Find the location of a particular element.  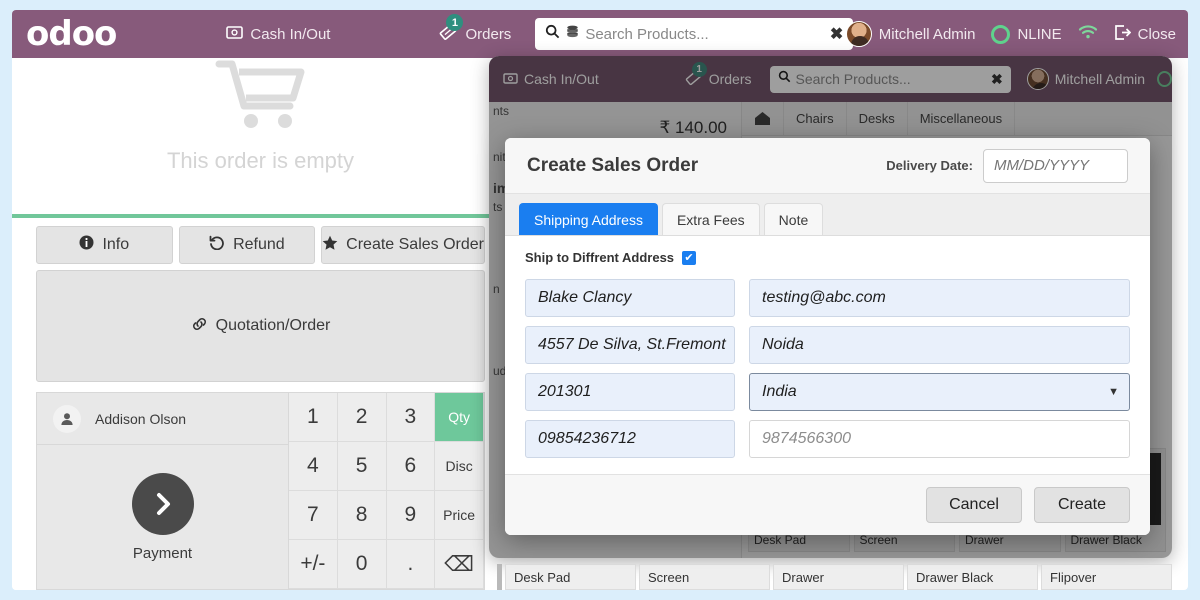

delivery-date-label: Delivery Date: is located at coordinates (929, 165).